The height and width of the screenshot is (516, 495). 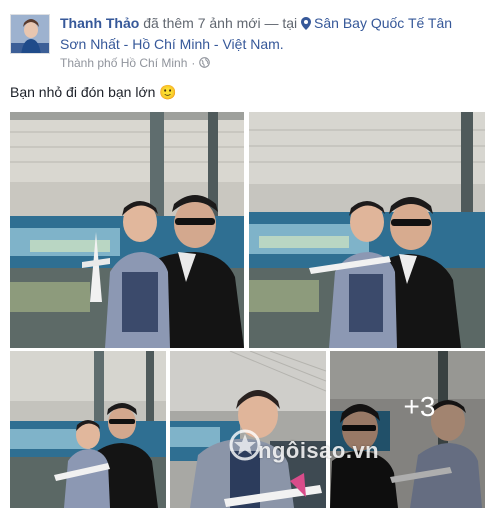 I want to click on more-photos-count: +3, so click(x=407, y=429).